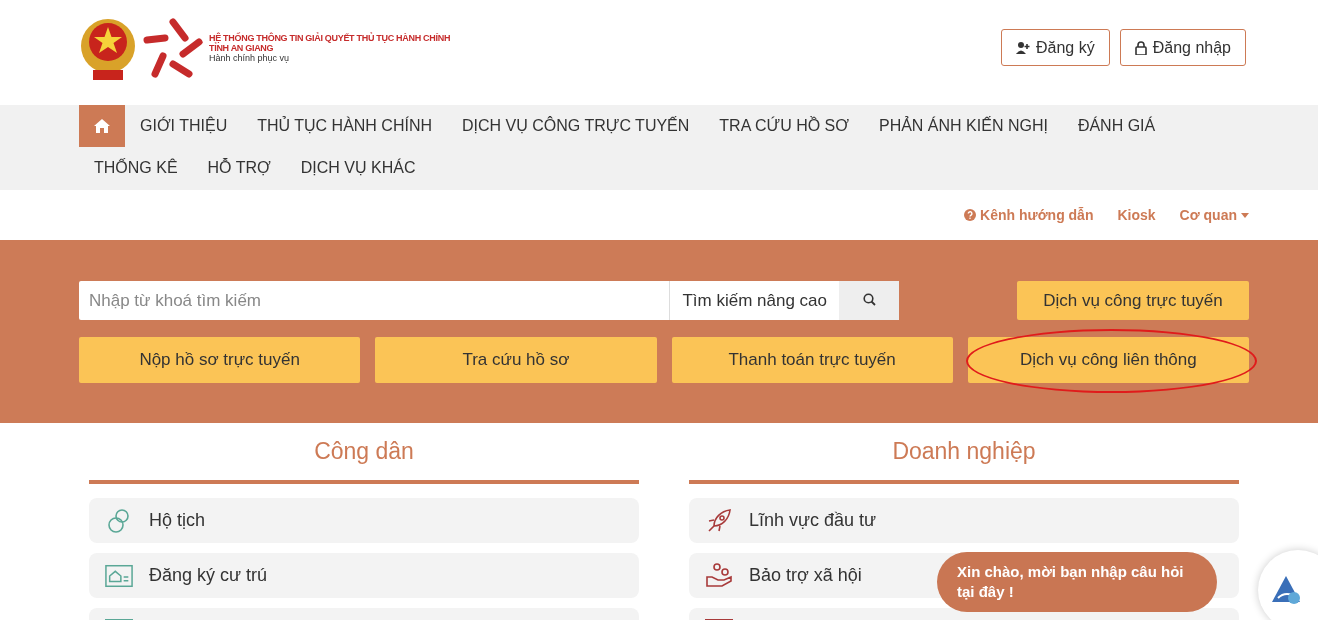  I want to click on nav-item: HỖ TRỢ, so click(239, 168).